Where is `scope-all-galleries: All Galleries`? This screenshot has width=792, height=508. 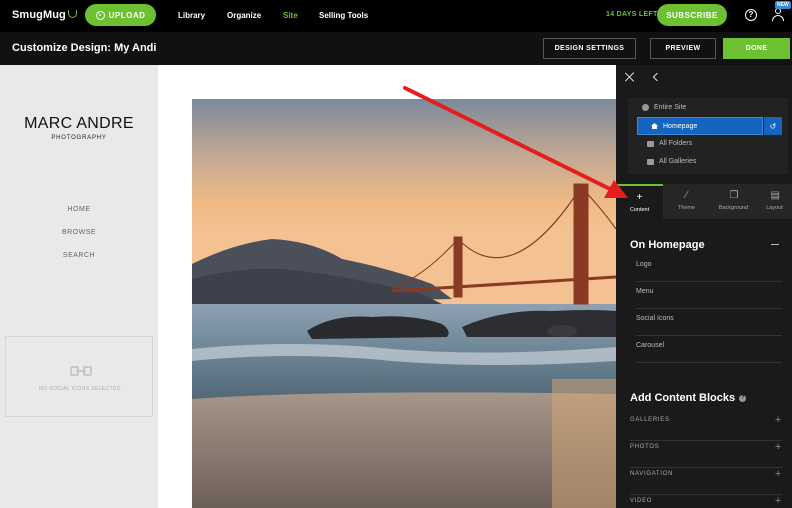
scope-all-galleries: All Galleries is located at coordinates (671, 161).